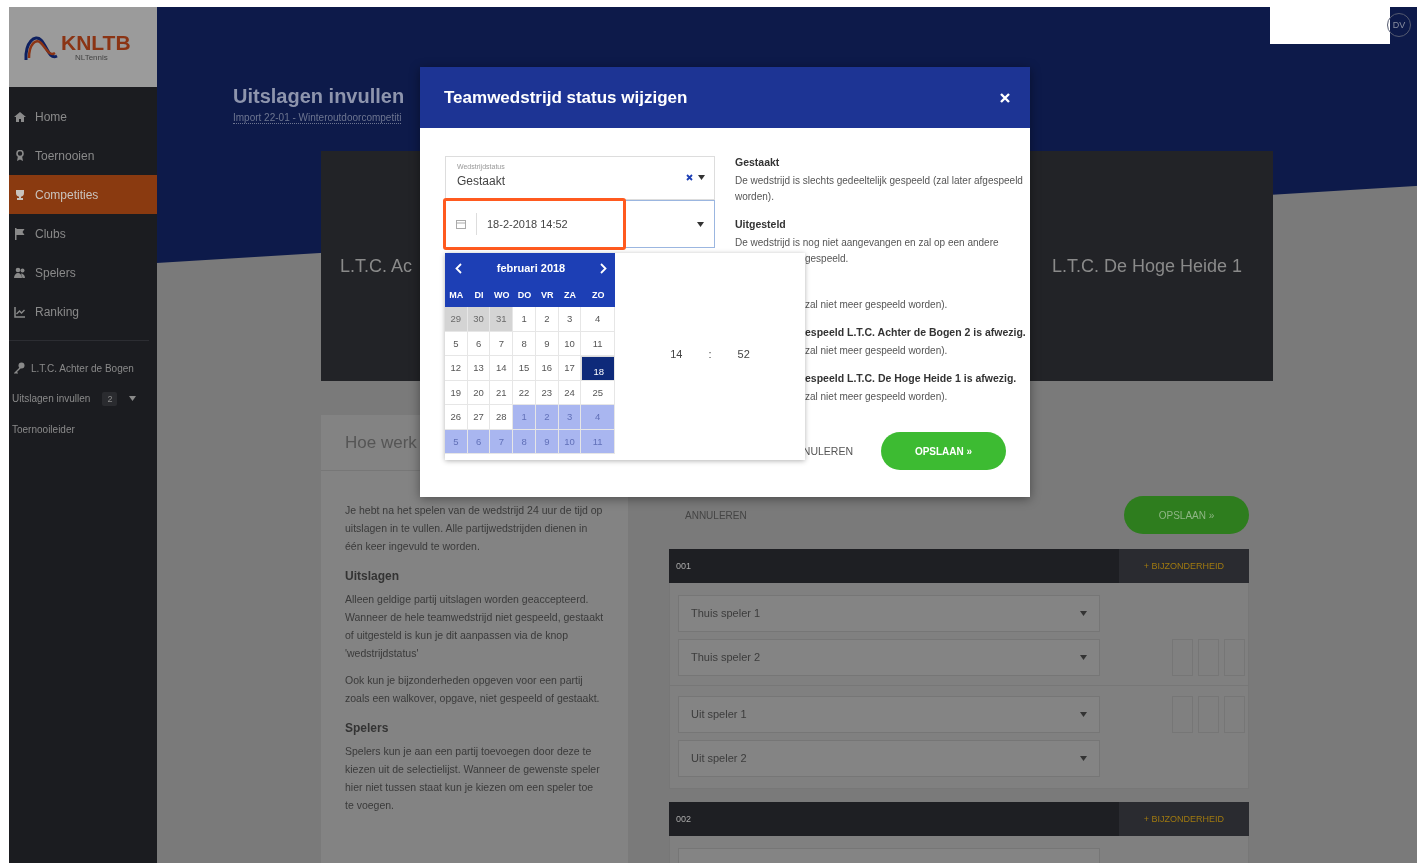 Image resolution: width=1417 pixels, height=863 pixels. Describe the element at coordinates (474, 528) in the screenshot. I see `help-paragraph: Je hebt na het spelen van de wedstrijd 24 uur de tijd op uitslagen in te vullen. Alle partijwedstrijden dienen in één keer ingevuld te worden.` at that location.